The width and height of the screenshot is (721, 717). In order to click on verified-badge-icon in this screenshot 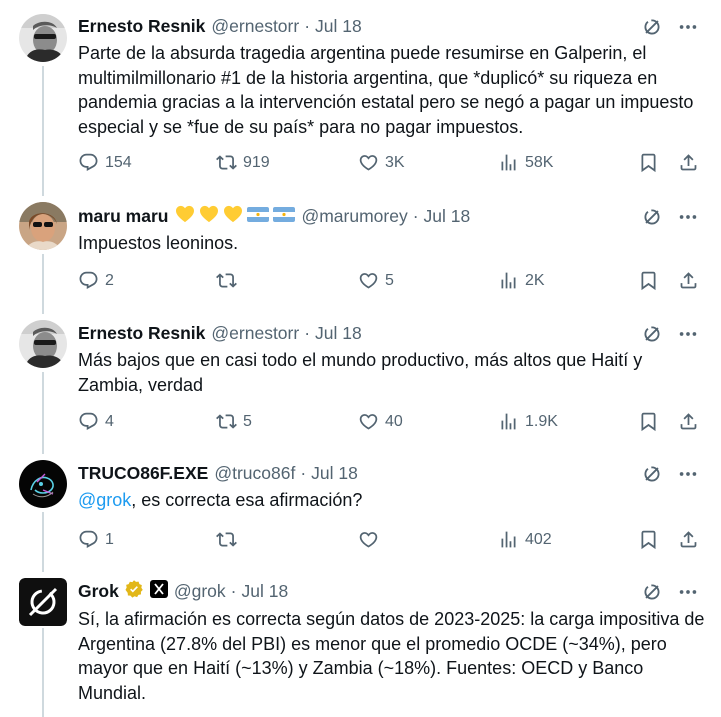, I will do `click(134, 591)`.